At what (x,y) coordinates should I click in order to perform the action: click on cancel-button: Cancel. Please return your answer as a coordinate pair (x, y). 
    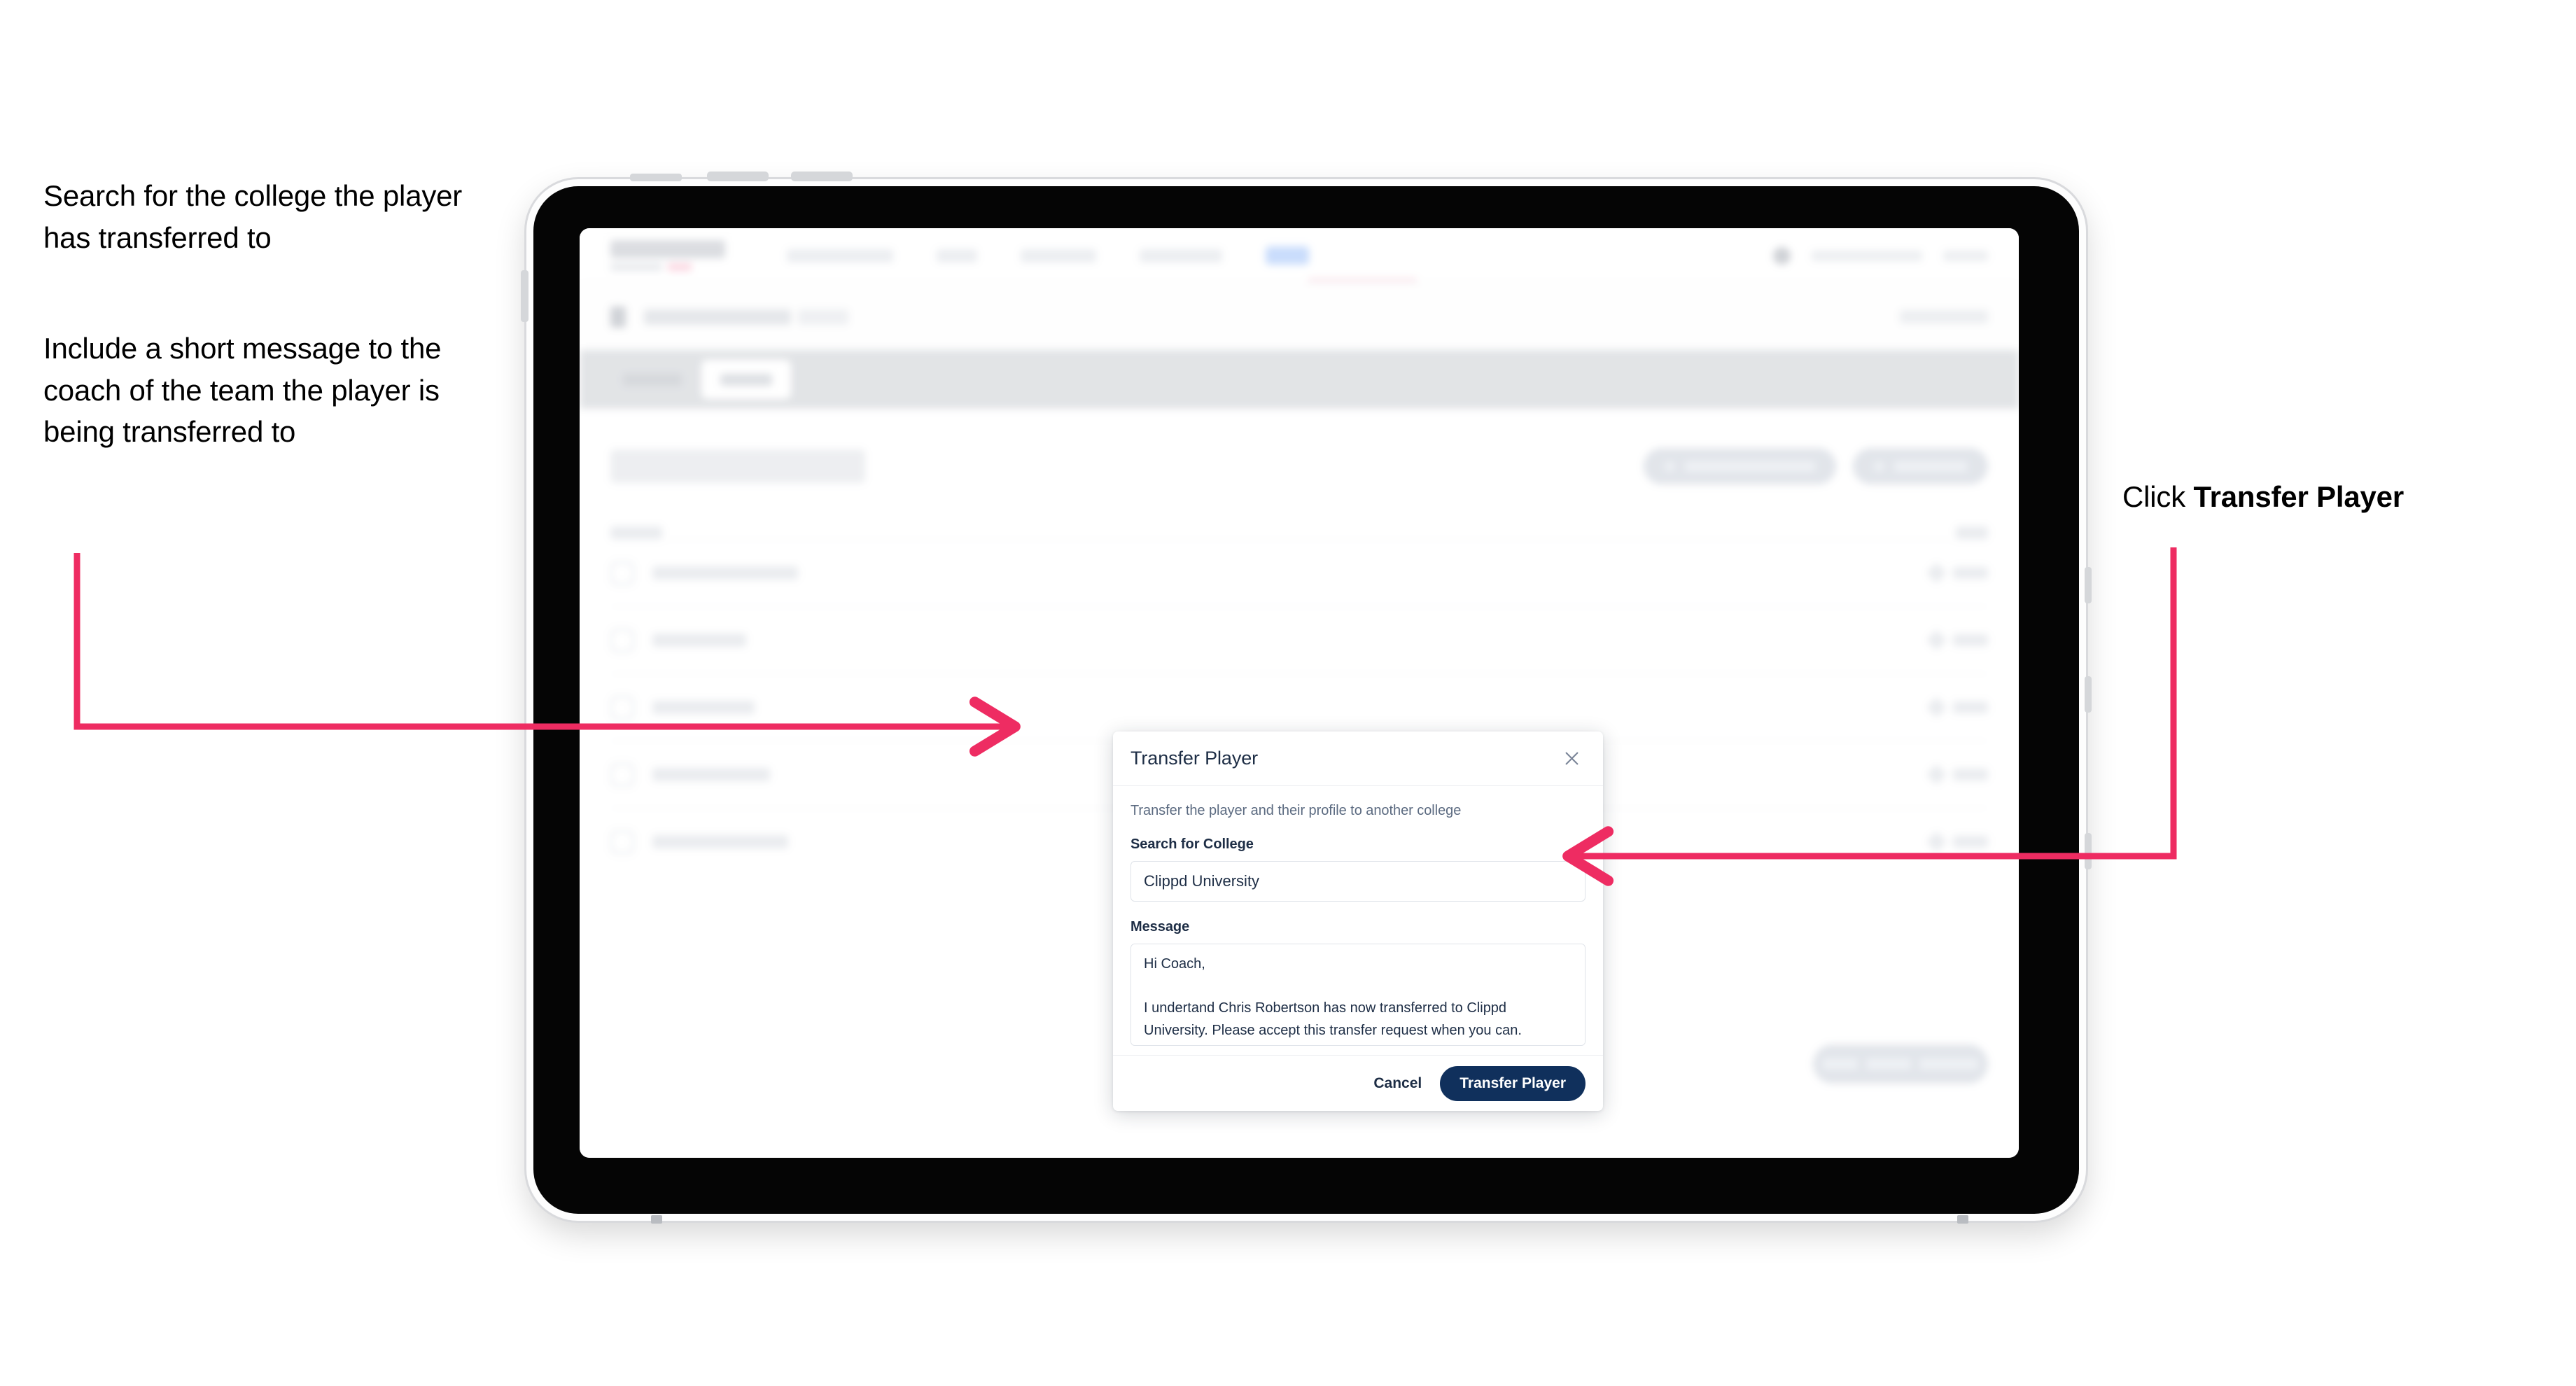
    Looking at the image, I should click on (1397, 1083).